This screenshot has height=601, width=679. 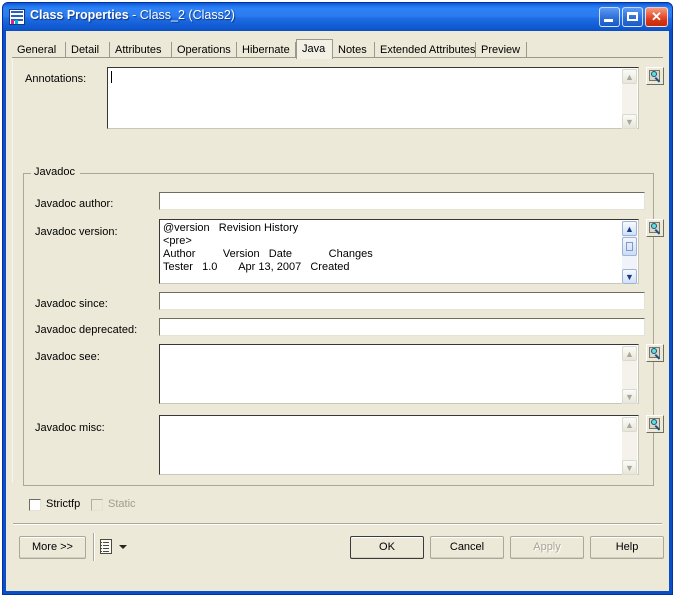 What do you see at coordinates (67, 357) in the screenshot?
I see `javadoc-see-label: Javadoc see:` at bounding box center [67, 357].